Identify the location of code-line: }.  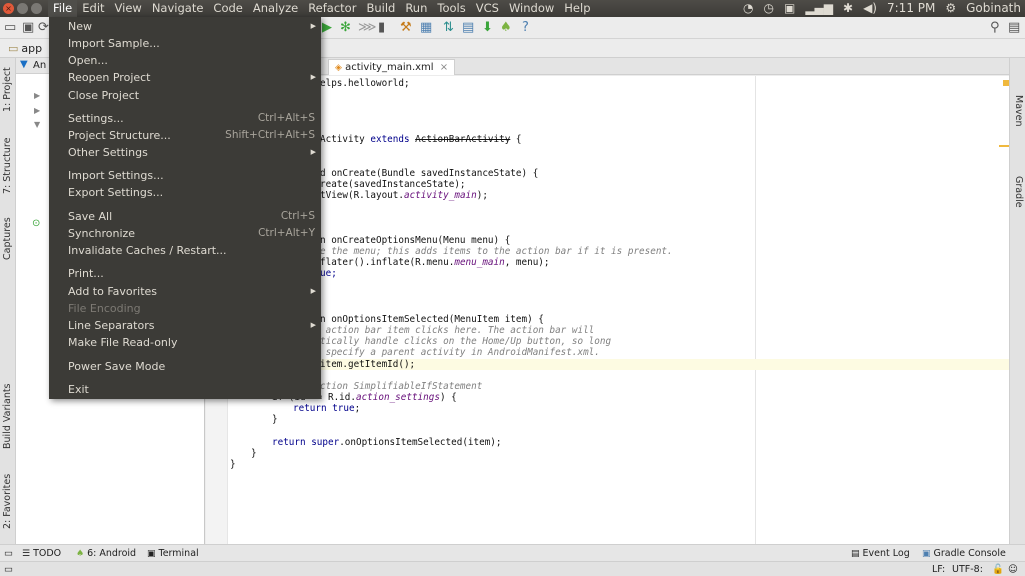
(275, 419).